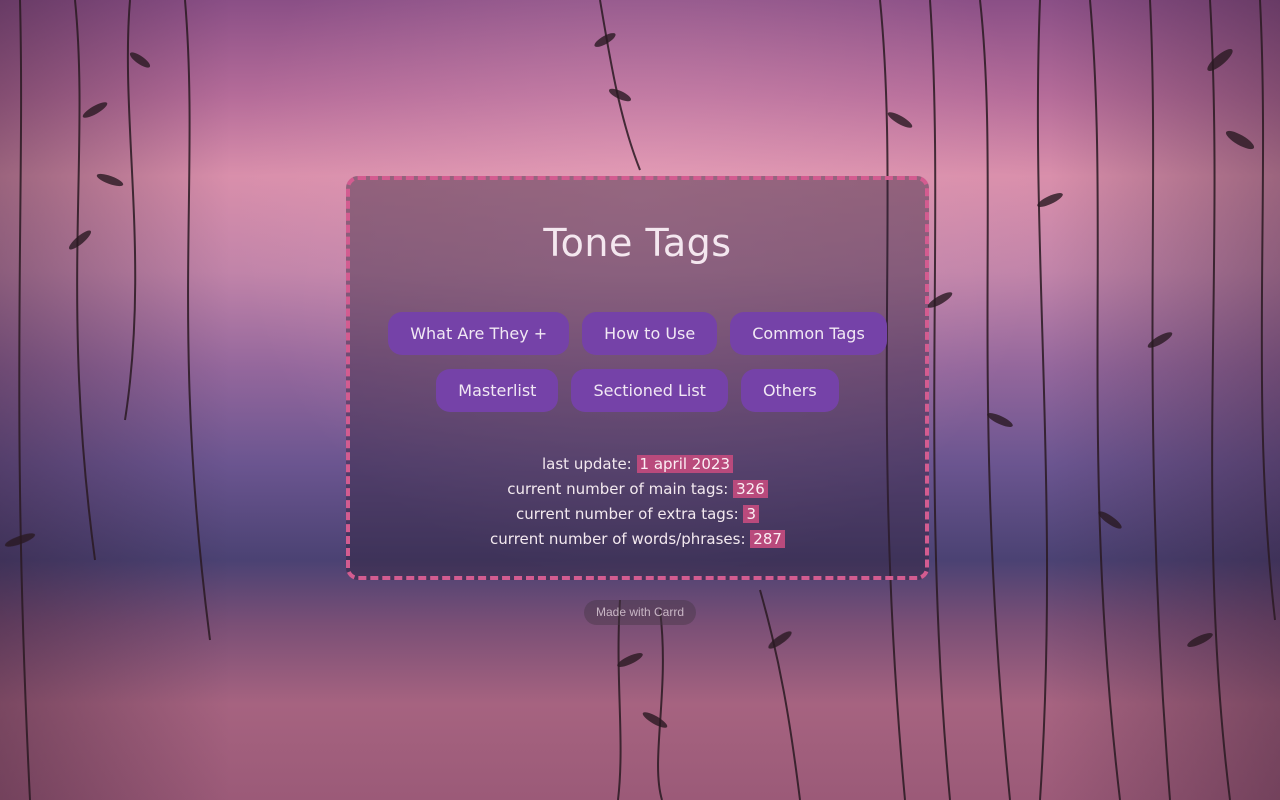 The width and height of the screenshot is (1280, 800). What do you see at coordinates (497, 390) in the screenshot?
I see `masterlist-button: Masterlist` at bounding box center [497, 390].